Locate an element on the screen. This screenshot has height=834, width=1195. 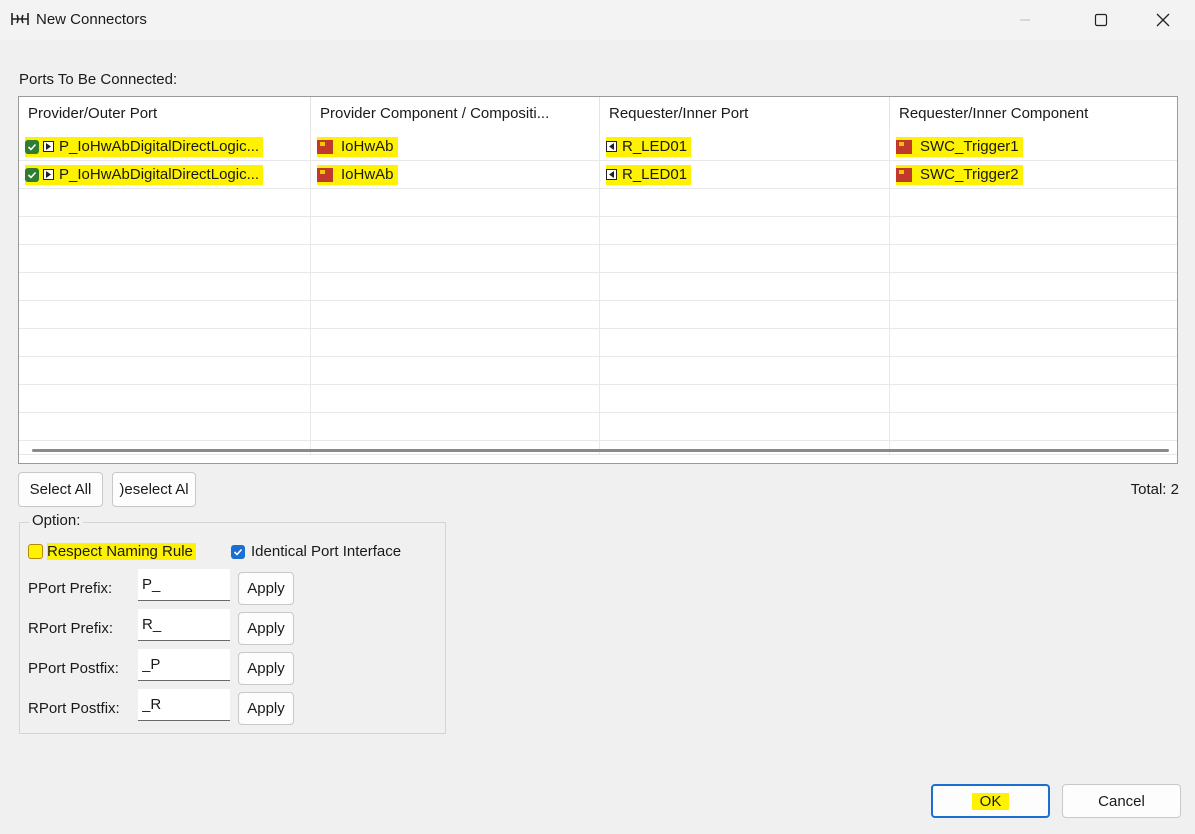
horizontal-scrollbar is located at coordinates (600, 450).